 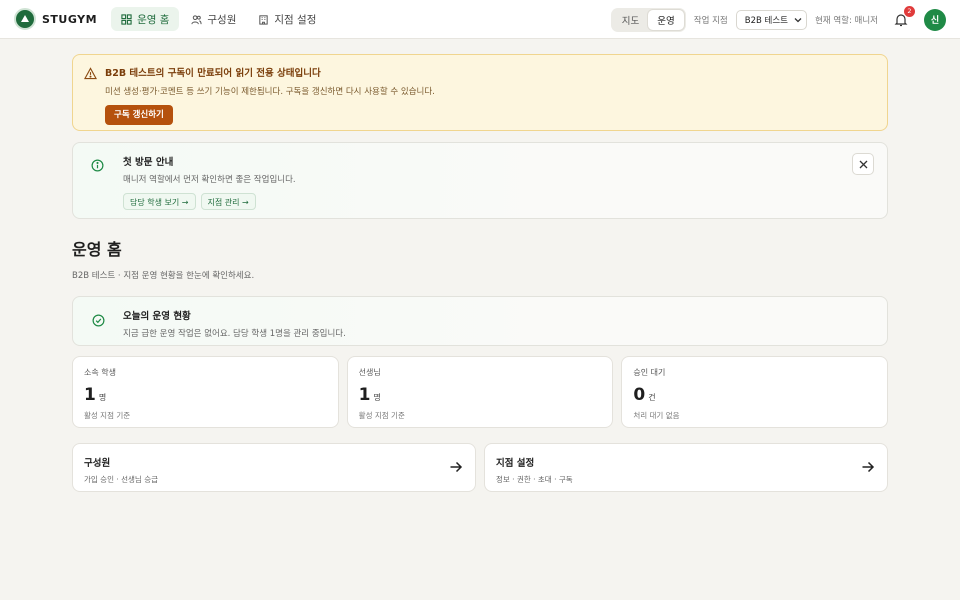 I want to click on current-role: 현재 역할: 매니저, so click(x=846, y=20).